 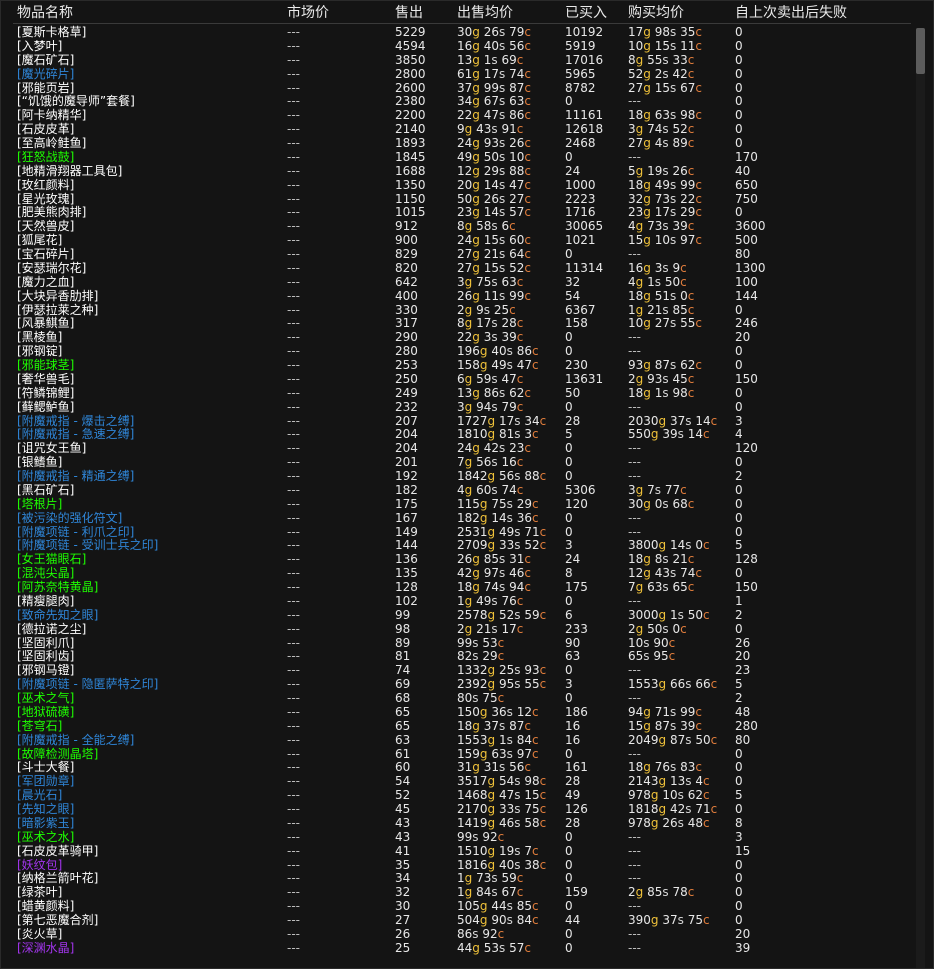 I want to click on item-name-link: [暗影紫玉], so click(x=45, y=823).